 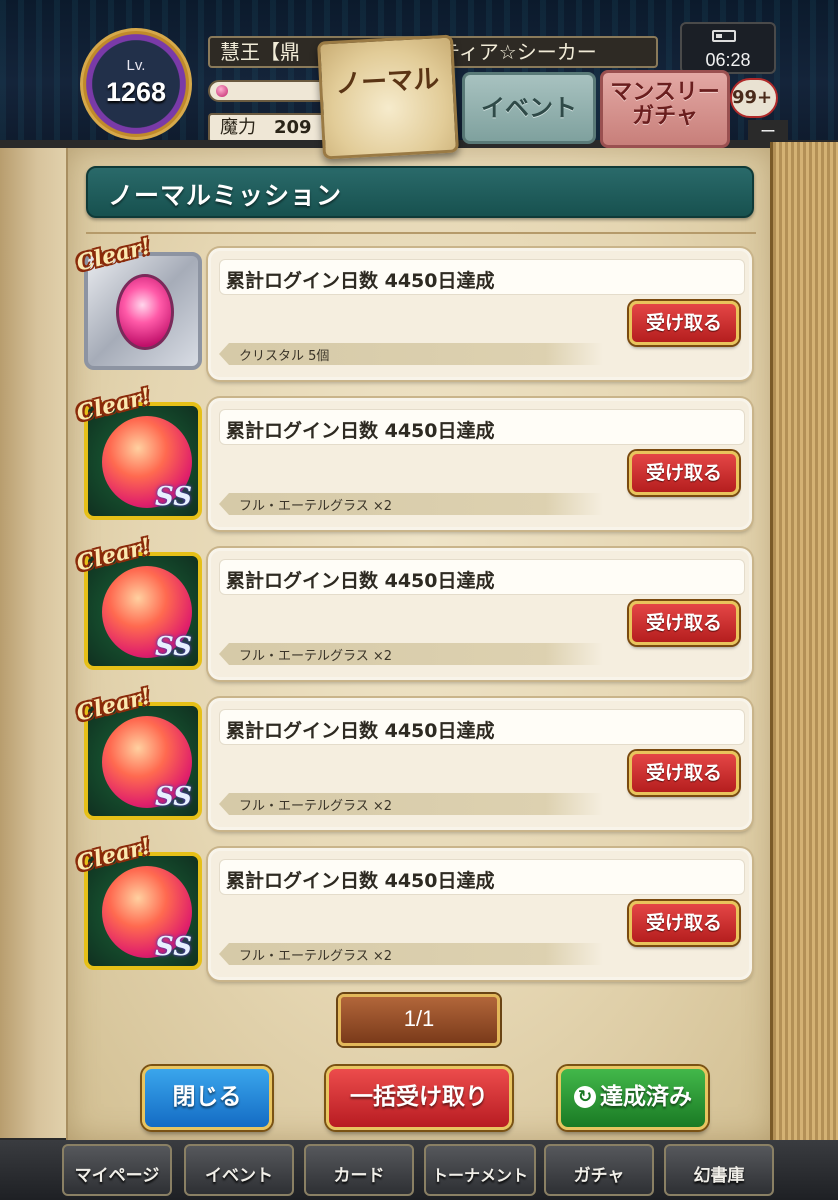 I want to click on reward-ribbon: クリスタル 5個, so click(x=411, y=354).